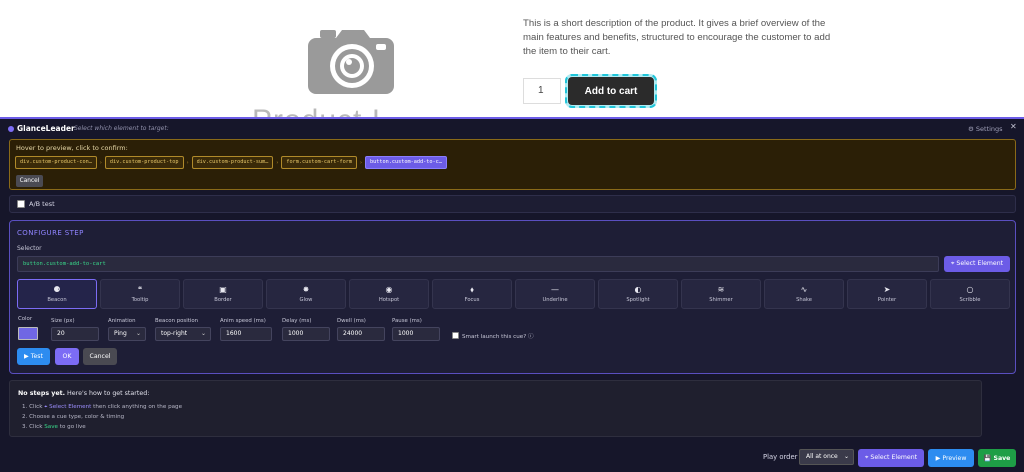 This screenshot has height=472, width=1024. Describe the element at coordinates (472, 289) in the screenshot. I see `focus-icon: ⬧` at that location.